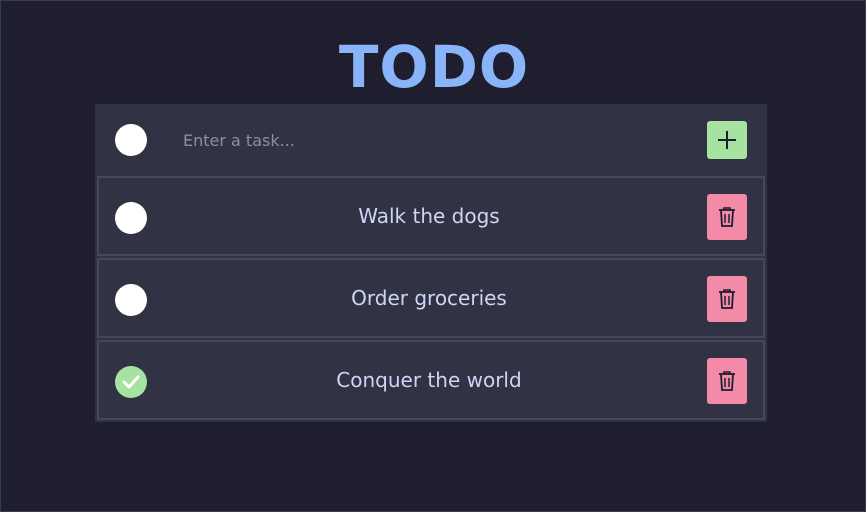 Image resolution: width=866 pixels, height=512 pixels. I want to click on task-check-circle-done, so click(131, 382).